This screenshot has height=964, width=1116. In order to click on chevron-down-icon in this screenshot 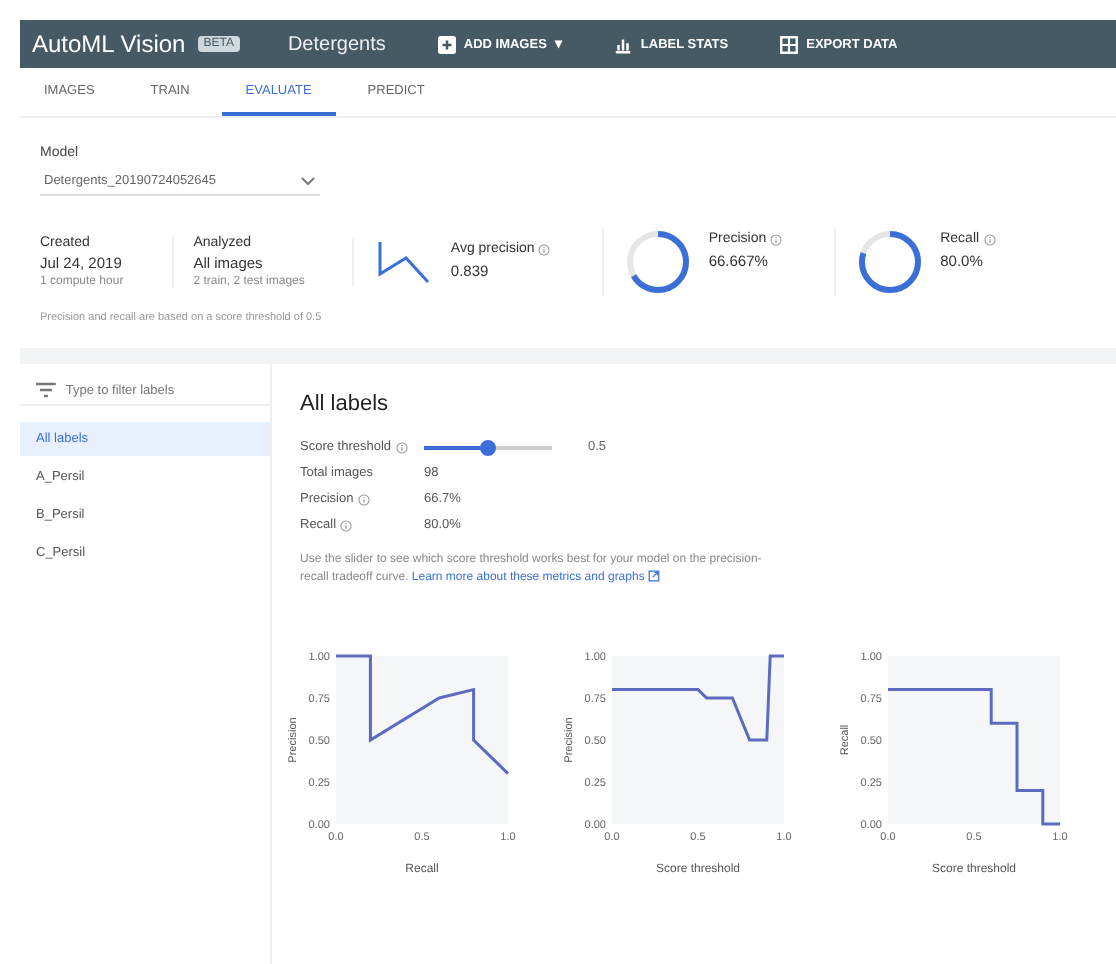, I will do `click(308, 181)`.